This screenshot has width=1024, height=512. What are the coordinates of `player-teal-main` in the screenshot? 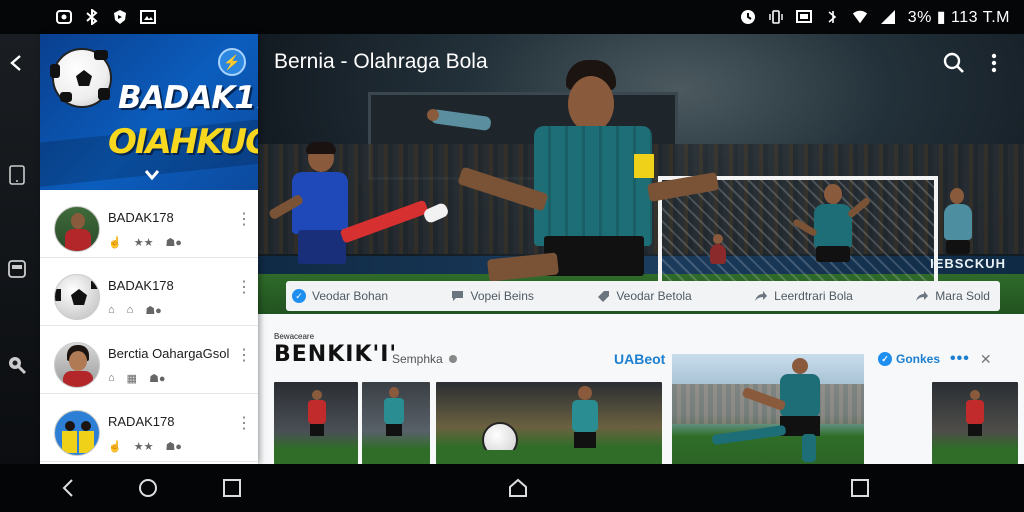 It's located at (584, 175).